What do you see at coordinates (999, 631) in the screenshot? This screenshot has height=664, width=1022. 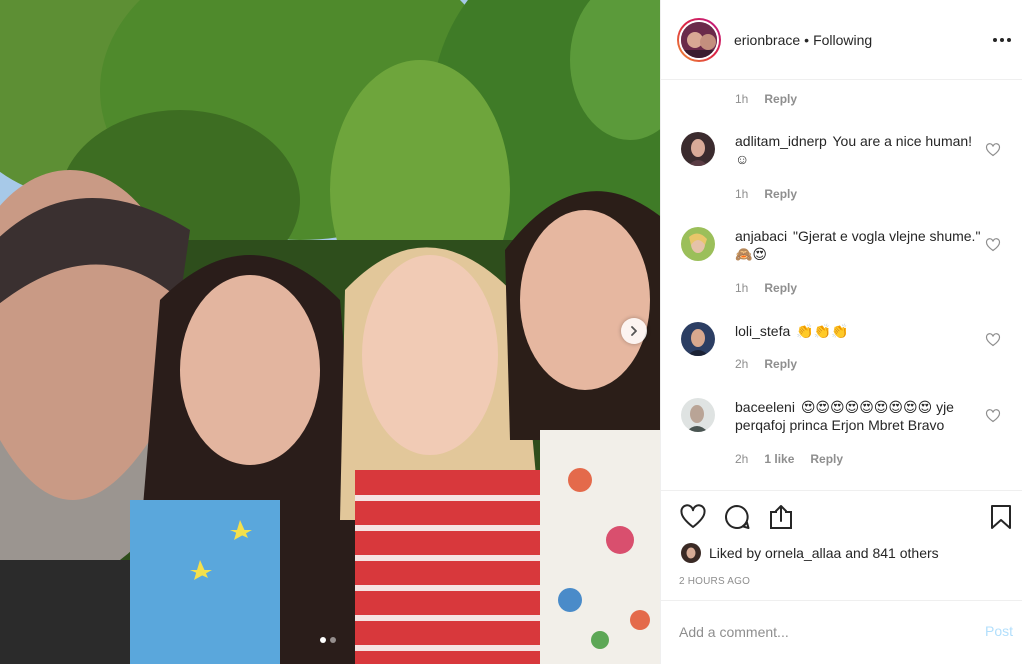 I see `post-button: Post` at bounding box center [999, 631].